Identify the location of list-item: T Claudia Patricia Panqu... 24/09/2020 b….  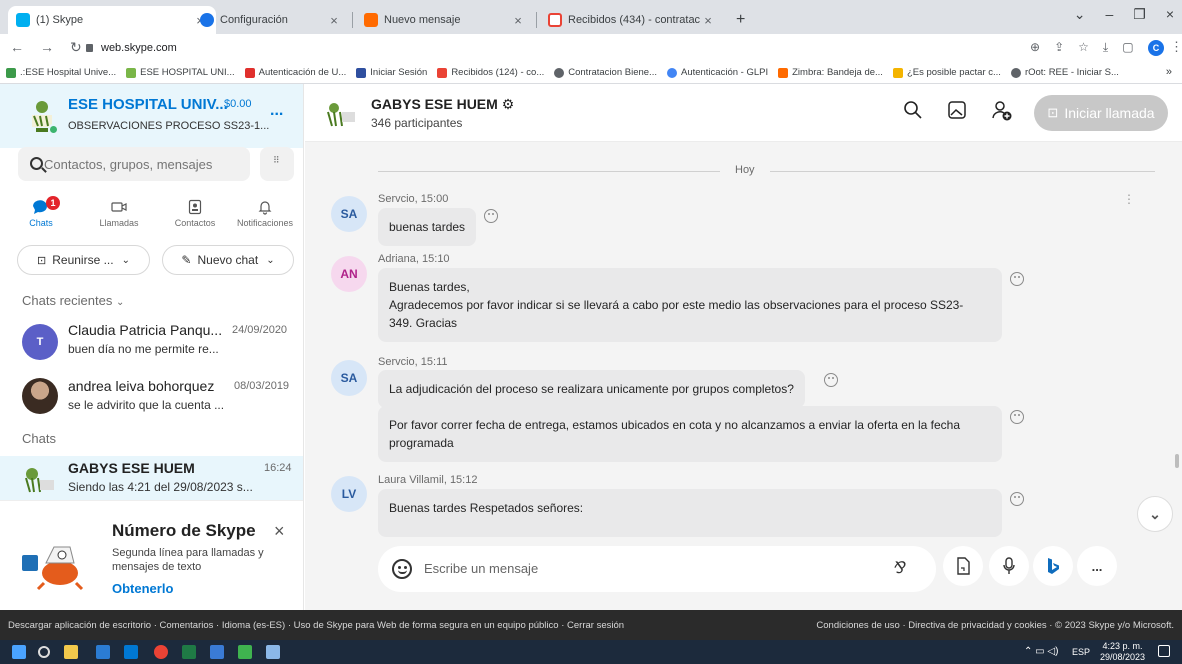
(151, 343).